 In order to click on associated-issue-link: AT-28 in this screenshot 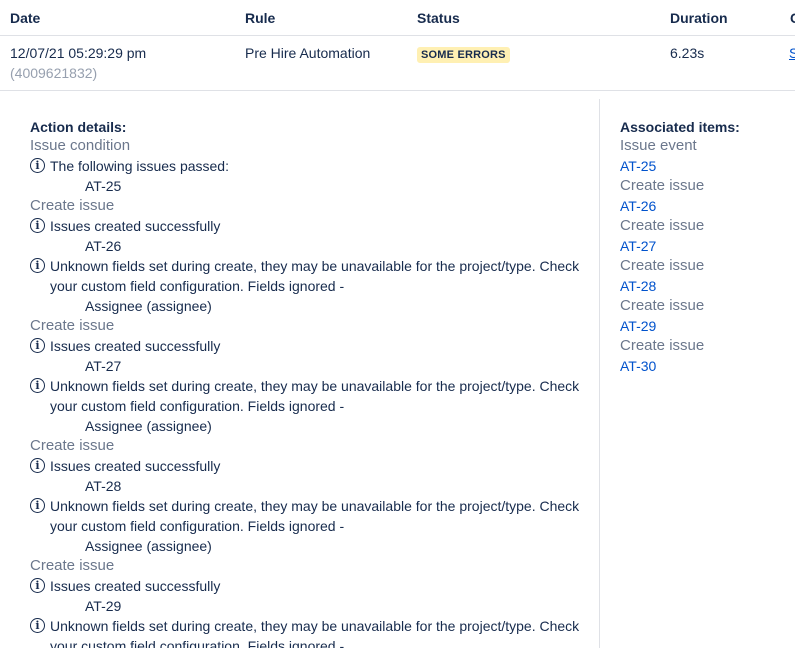, I will do `click(705, 286)`.